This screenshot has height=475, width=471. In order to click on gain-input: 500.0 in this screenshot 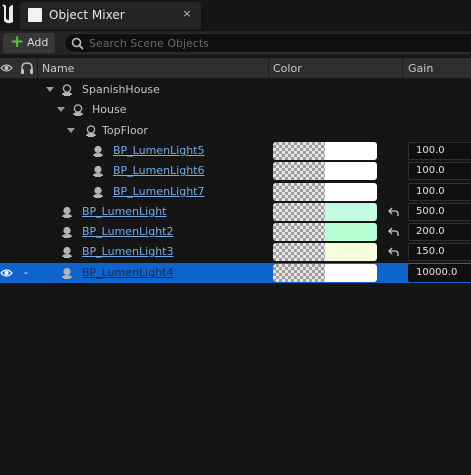, I will do `click(439, 212)`.